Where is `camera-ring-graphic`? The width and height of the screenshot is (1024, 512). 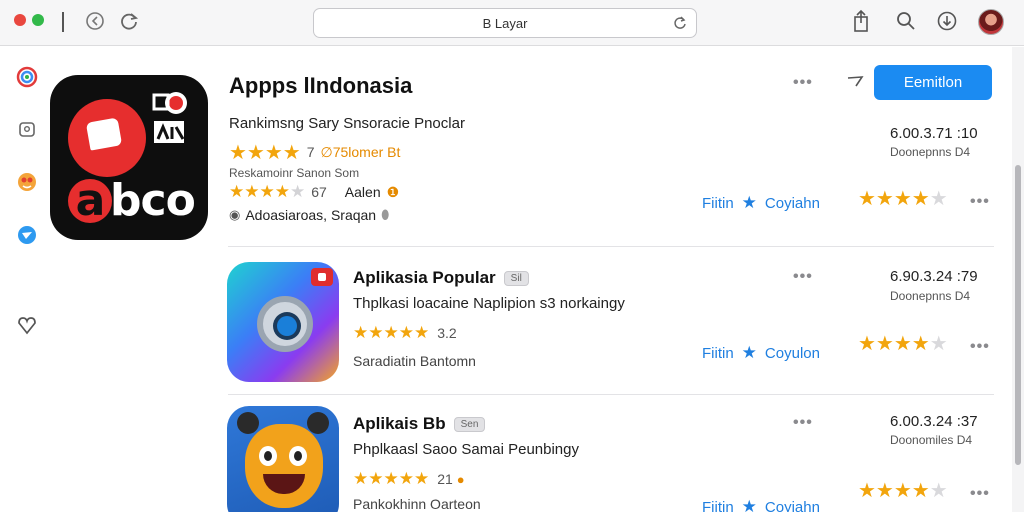 camera-ring-graphic is located at coordinates (285, 324).